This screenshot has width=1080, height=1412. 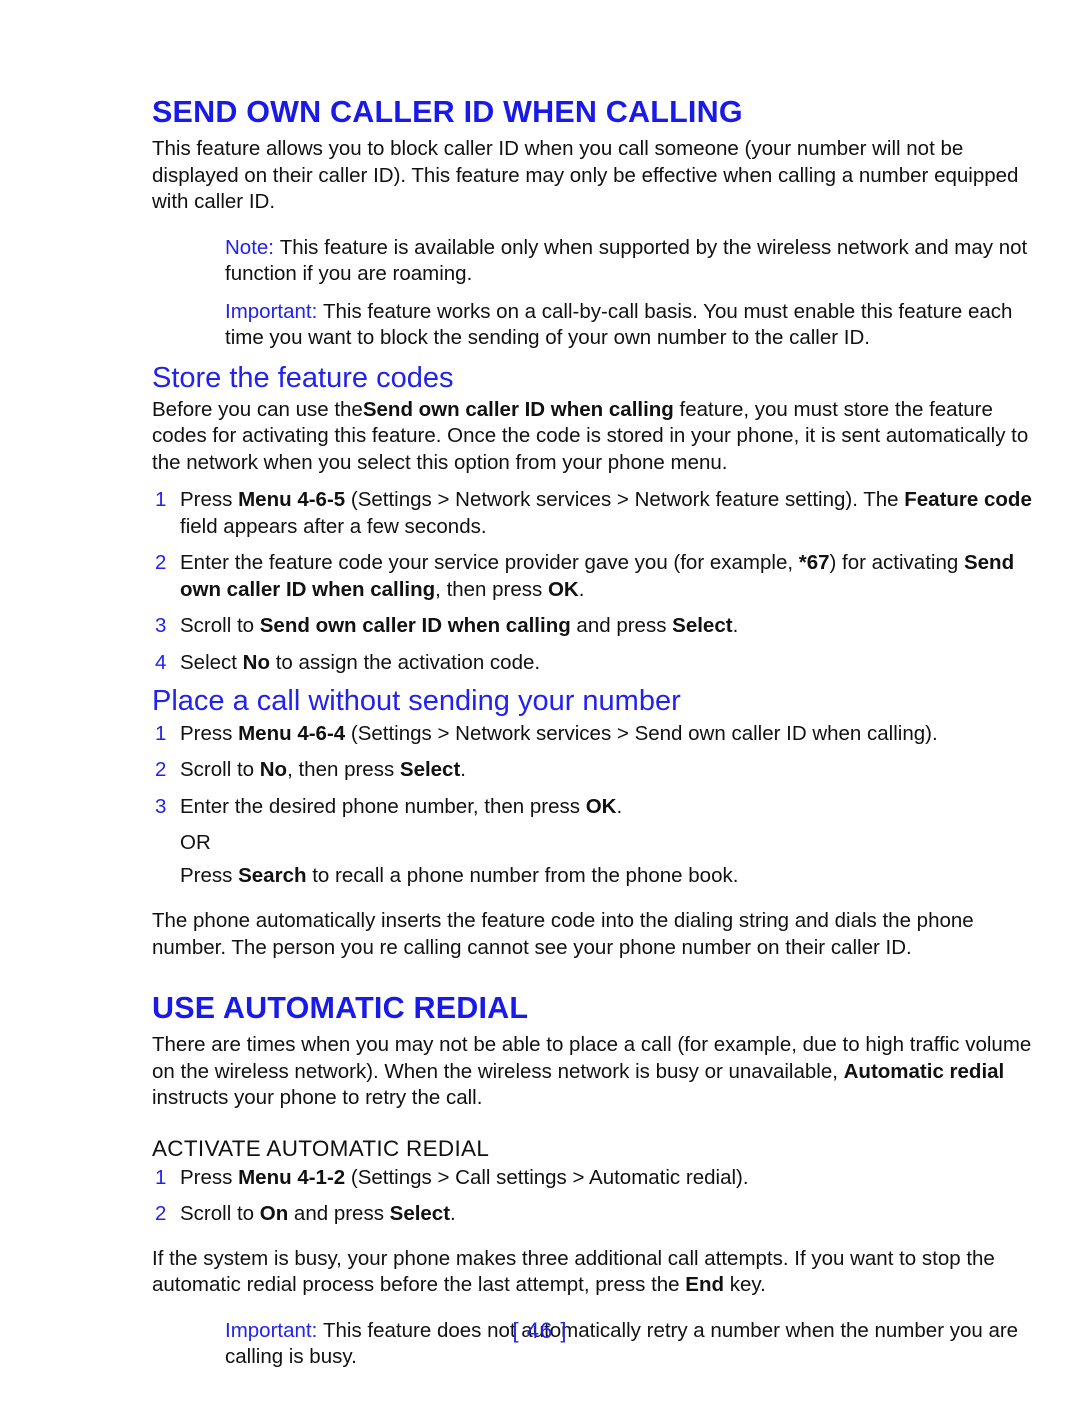 What do you see at coordinates (924, 1071) in the screenshot?
I see `auto-intro-bold: Automatic redial` at bounding box center [924, 1071].